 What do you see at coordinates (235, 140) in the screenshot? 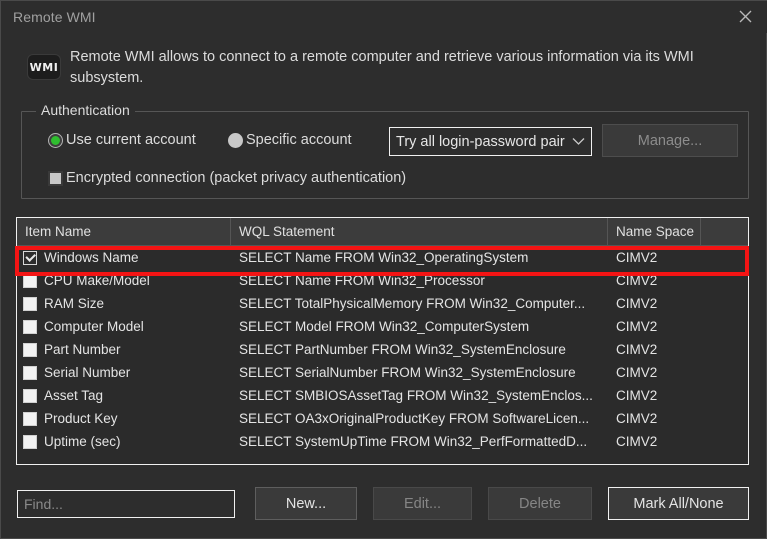
I see `radio-dot-specific` at bounding box center [235, 140].